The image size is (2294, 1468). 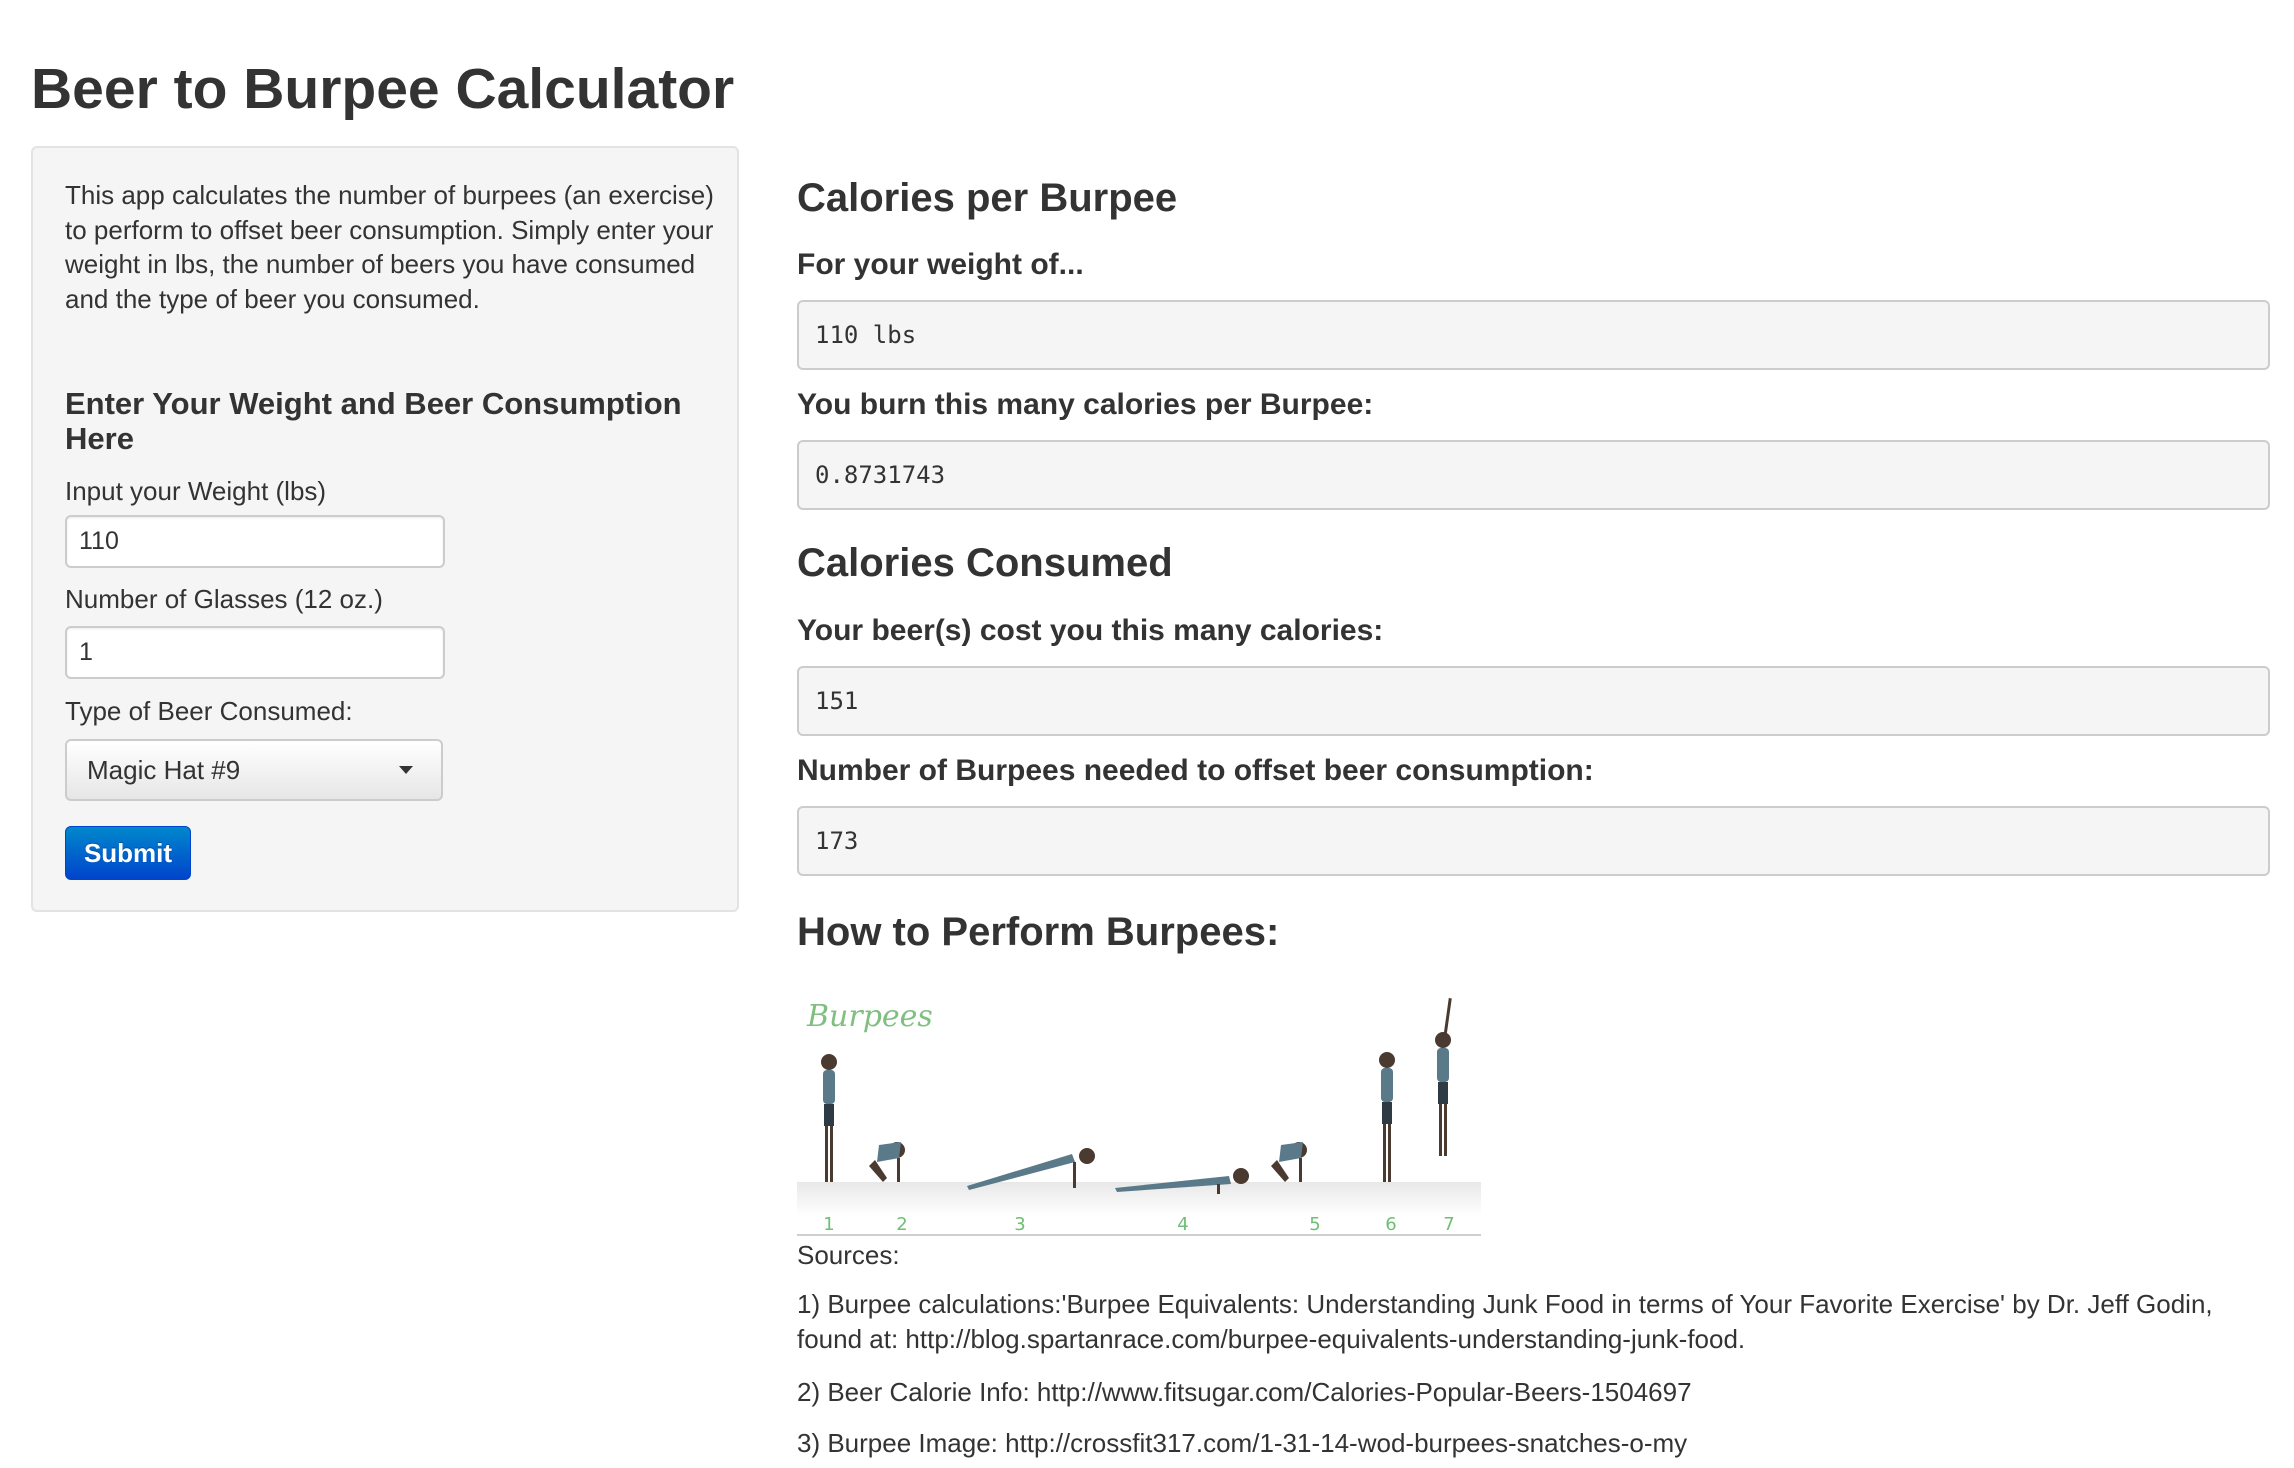 I want to click on calories-per-burpee-heading: Calories per Burpee, so click(x=987, y=198).